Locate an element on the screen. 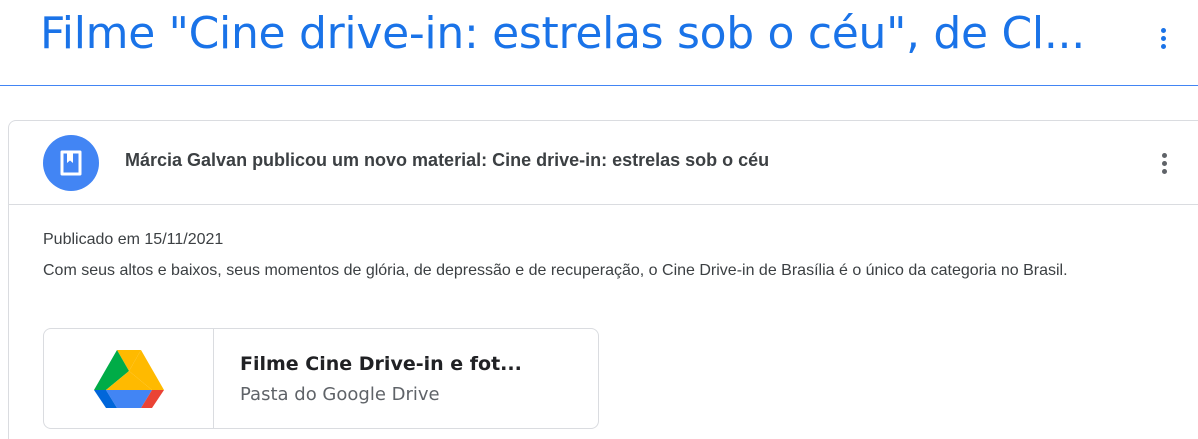 Image resolution: width=1198 pixels, height=439 pixels. avatar is located at coordinates (71, 163).